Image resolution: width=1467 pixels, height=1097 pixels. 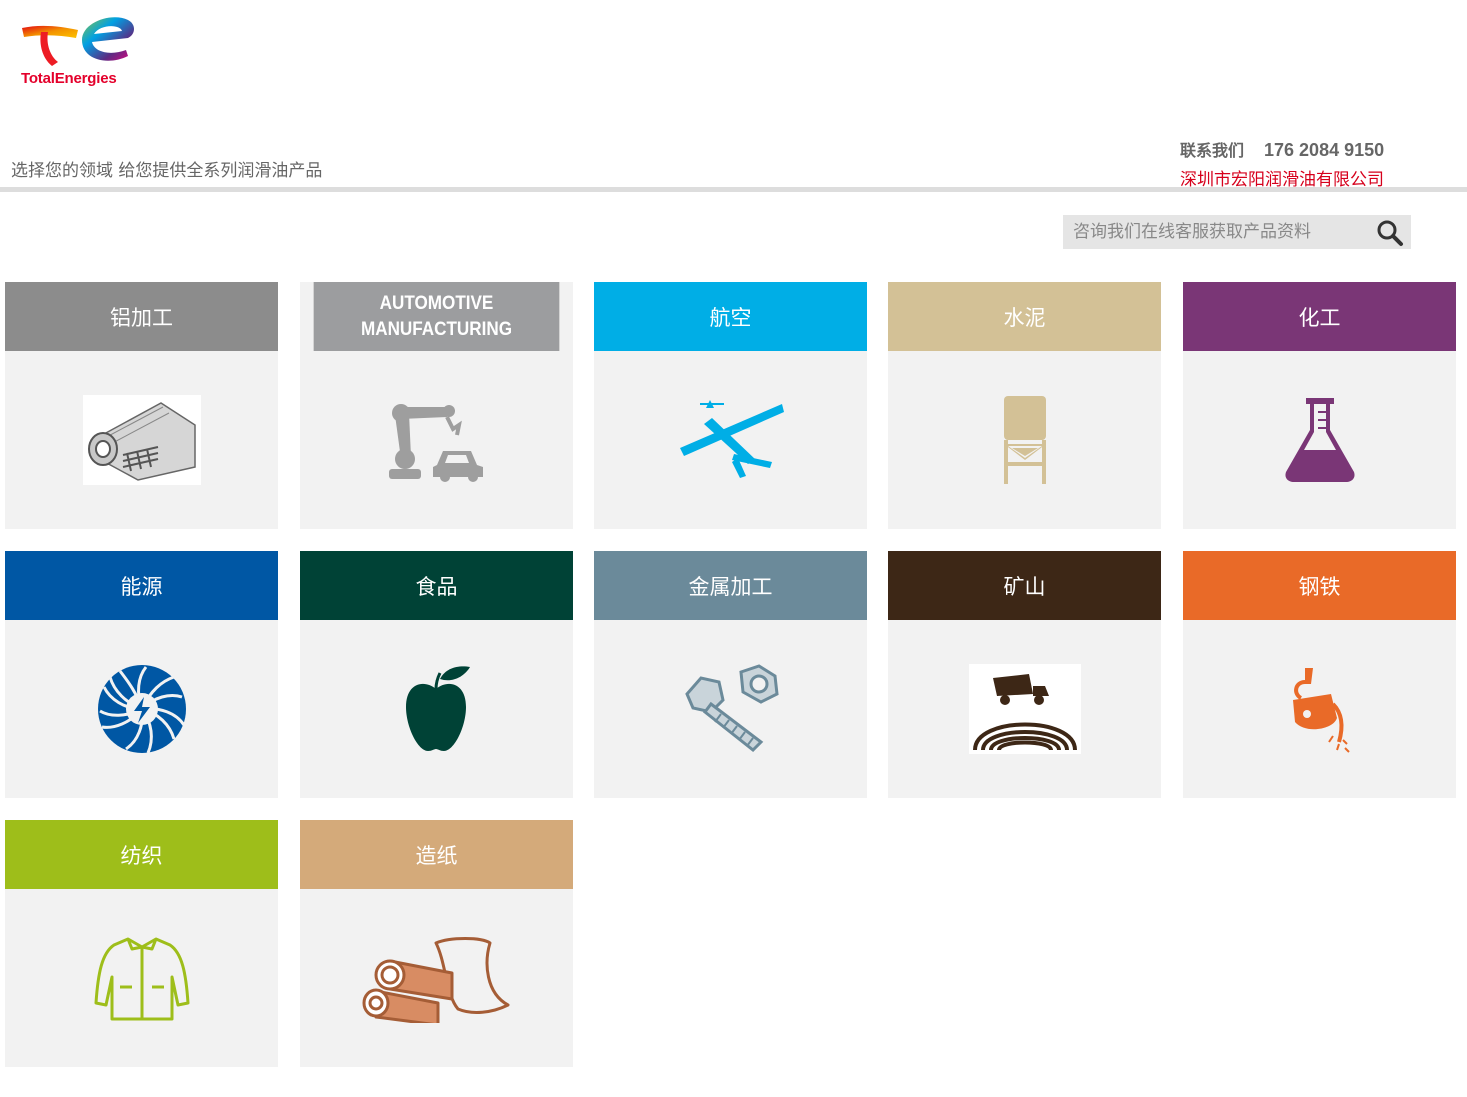 What do you see at coordinates (69, 78) in the screenshot?
I see `brand-name: TotalEnergies` at bounding box center [69, 78].